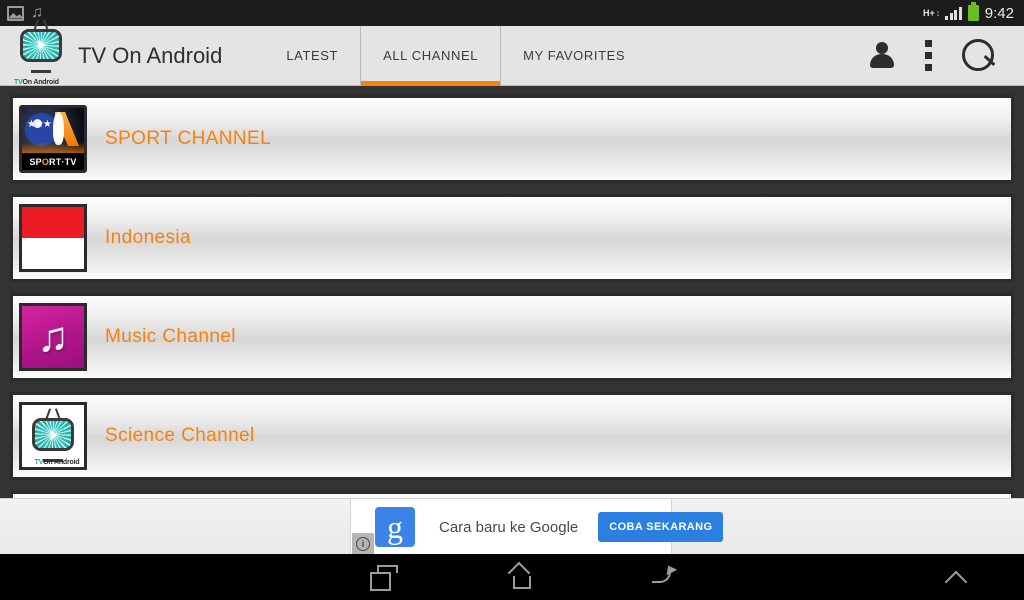  What do you see at coordinates (512, 238) in the screenshot?
I see `channel-row-indonesia: Indonesia` at bounding box center [512, 238].